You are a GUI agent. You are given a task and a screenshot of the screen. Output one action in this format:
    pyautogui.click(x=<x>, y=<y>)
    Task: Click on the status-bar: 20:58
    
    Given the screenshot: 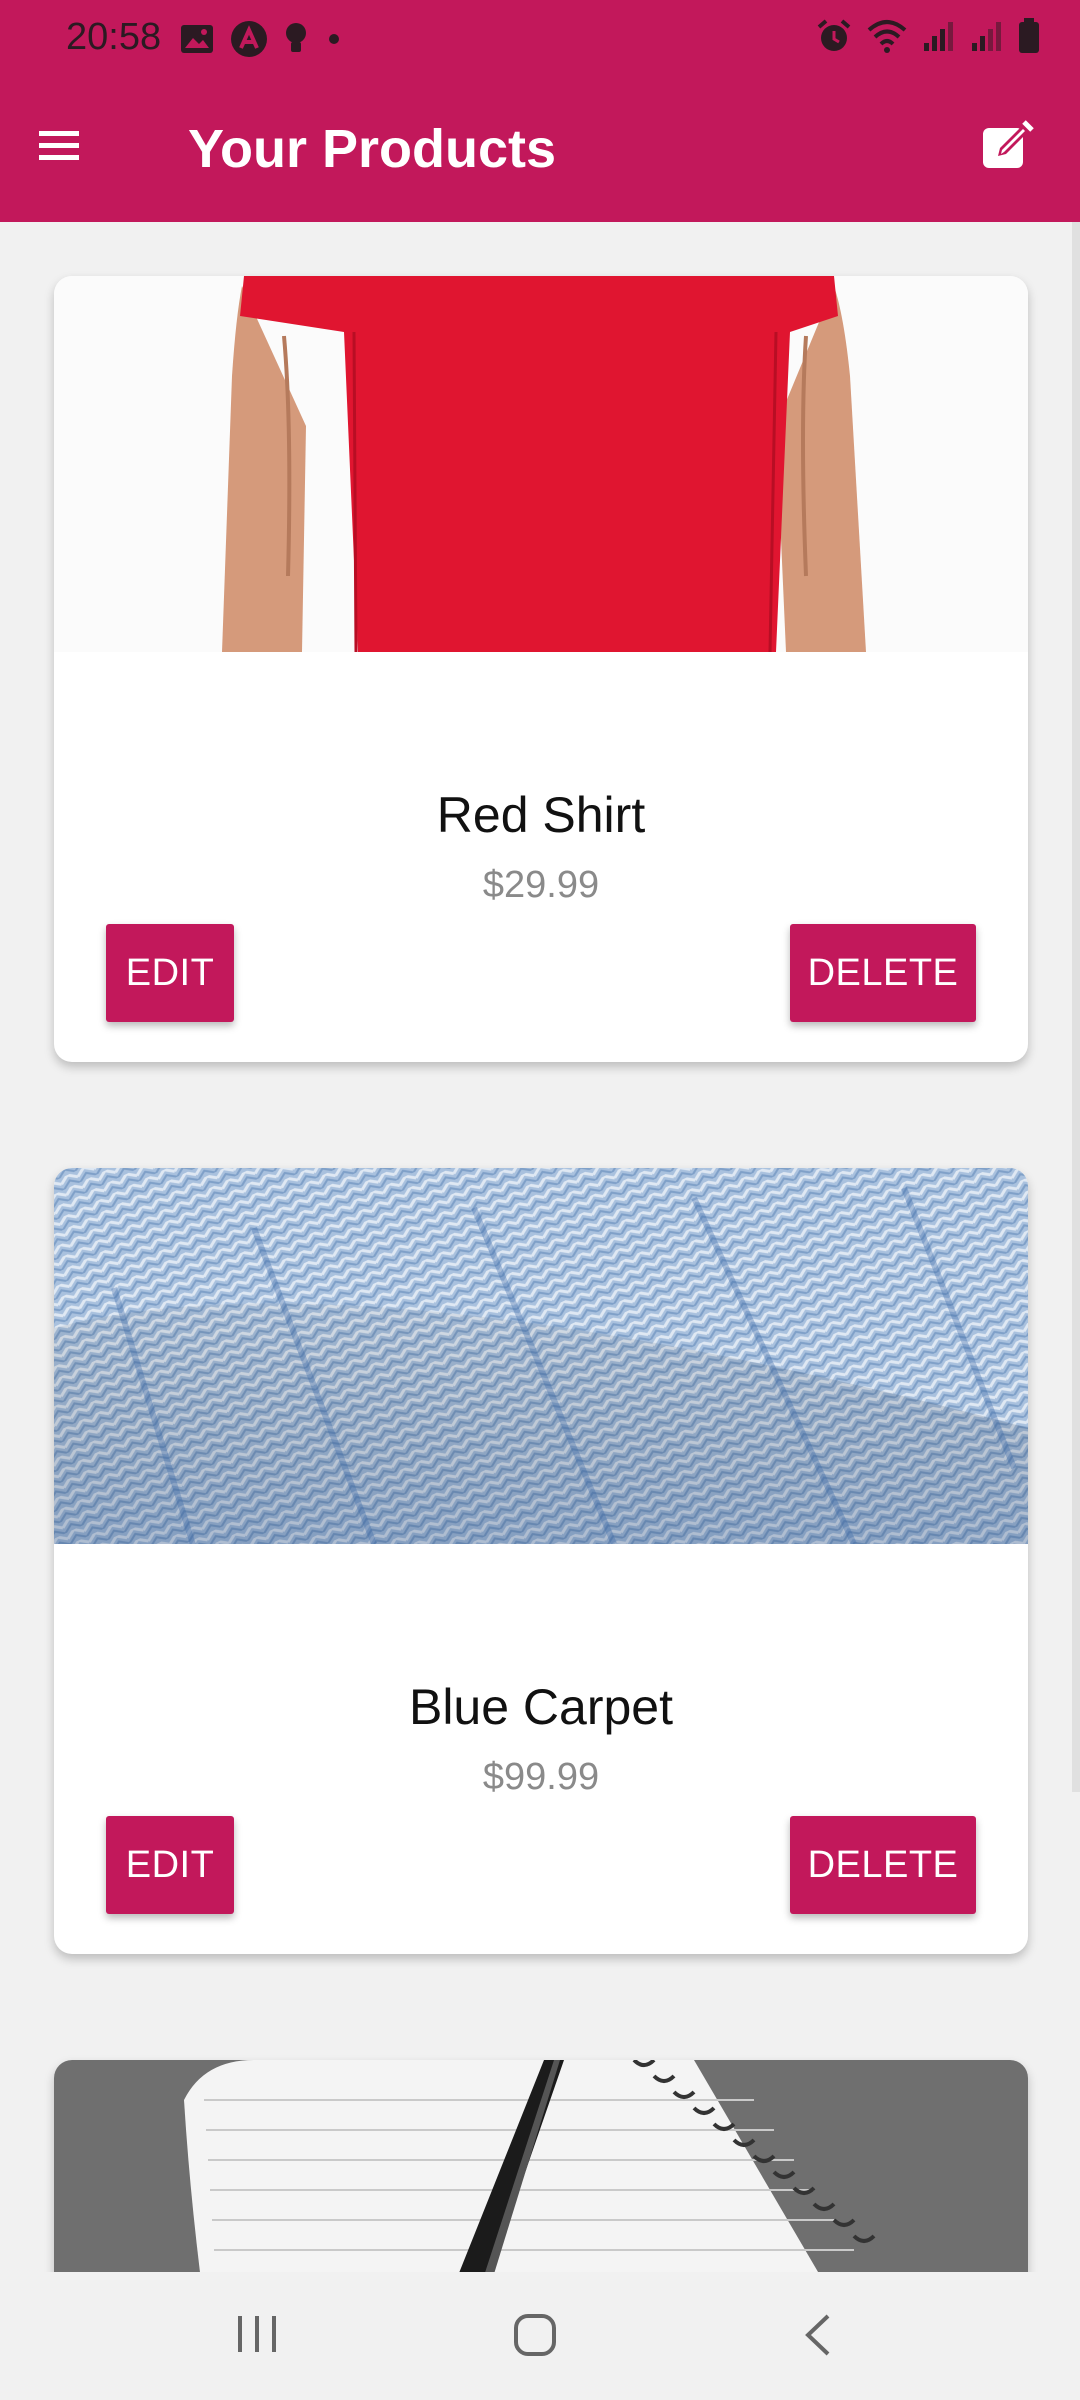 What is the action you would take?
    pyautogui.click(x=540, y=38)
    